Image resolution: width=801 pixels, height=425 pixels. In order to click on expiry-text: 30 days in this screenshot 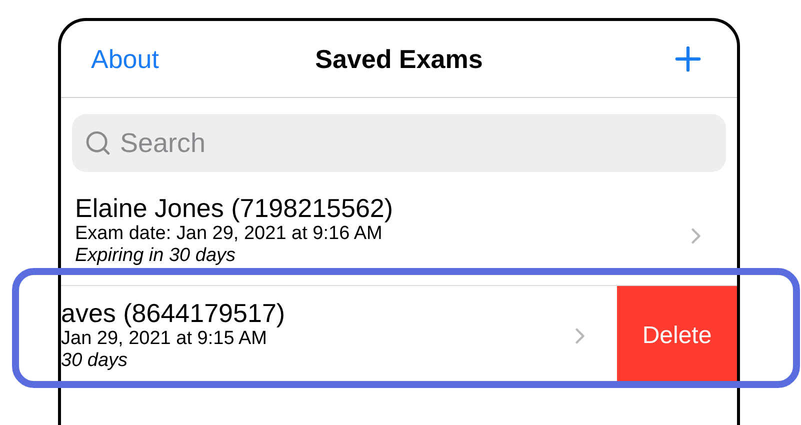, I will do `click(95, 361)`.